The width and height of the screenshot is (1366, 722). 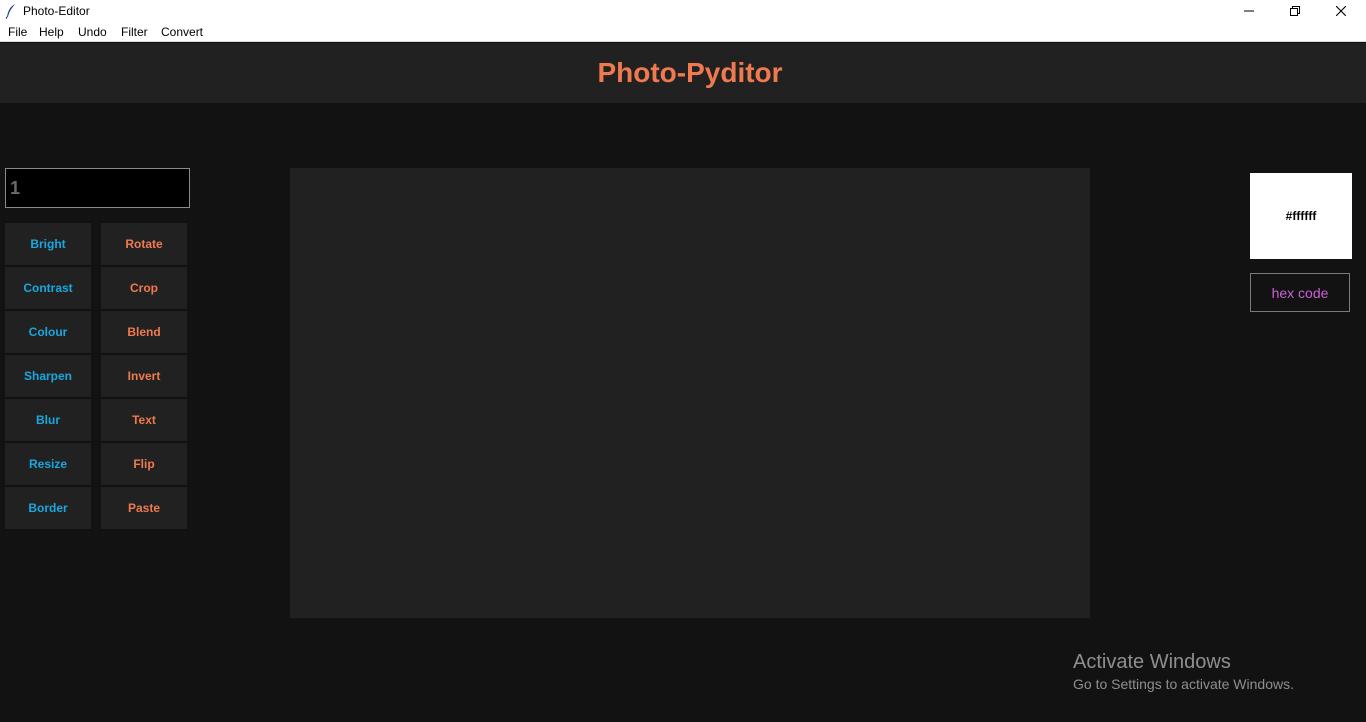 I want to click on bright-button: Bright, so click(x=48, y=244).